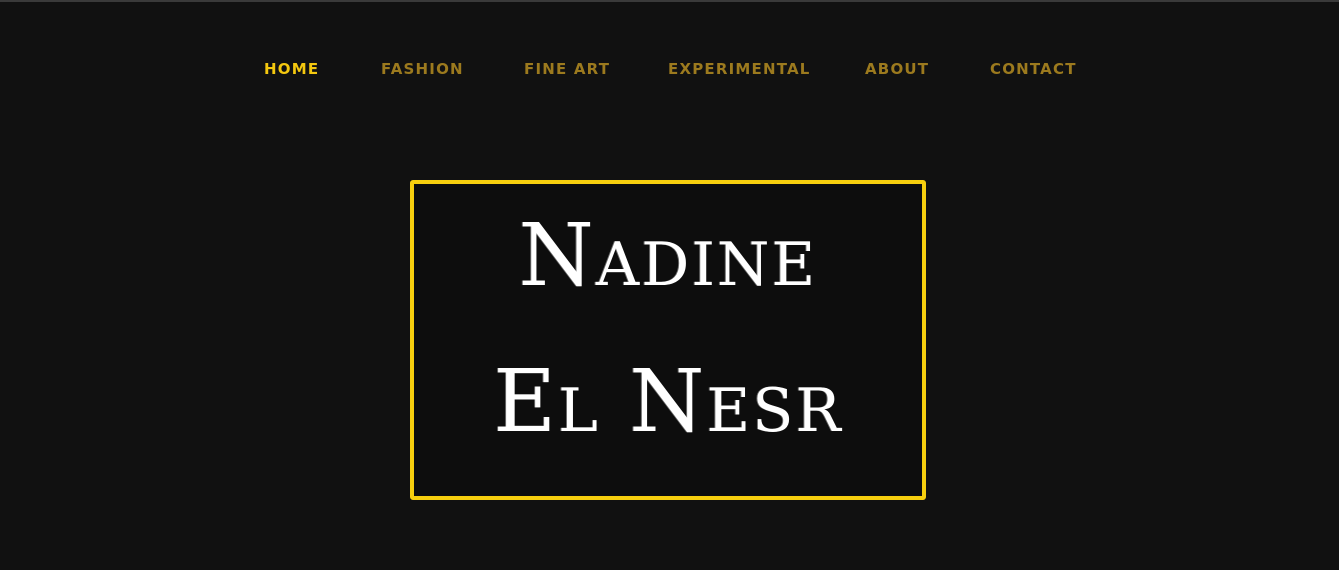  Describe the element at coordinates (567, 69) in the screenshot. I see `nav-item-fine-art: FINE ART` at that location.